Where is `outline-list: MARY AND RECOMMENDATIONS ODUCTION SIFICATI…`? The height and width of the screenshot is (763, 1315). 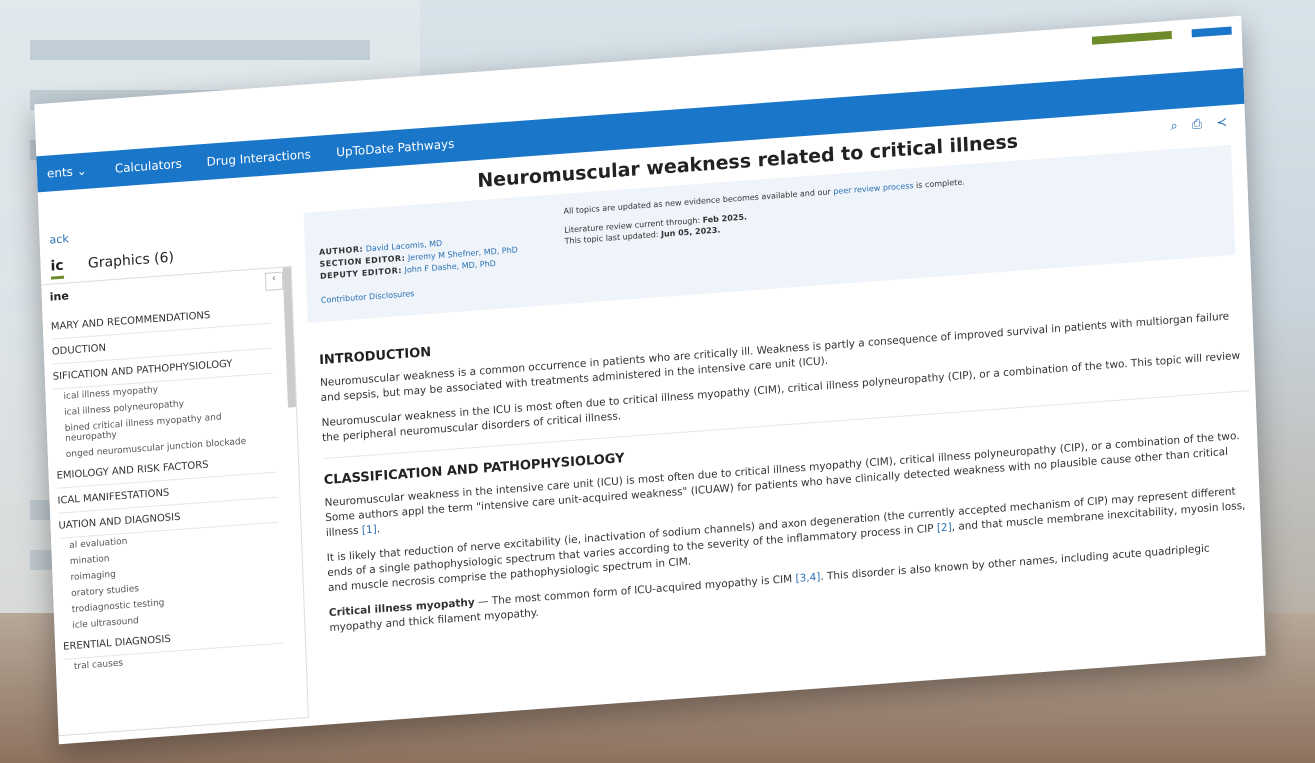 outline-list: MARY AND RECOMMENDATIONS ODUCTION SIFICATI… is located at coordinates (167, 487).